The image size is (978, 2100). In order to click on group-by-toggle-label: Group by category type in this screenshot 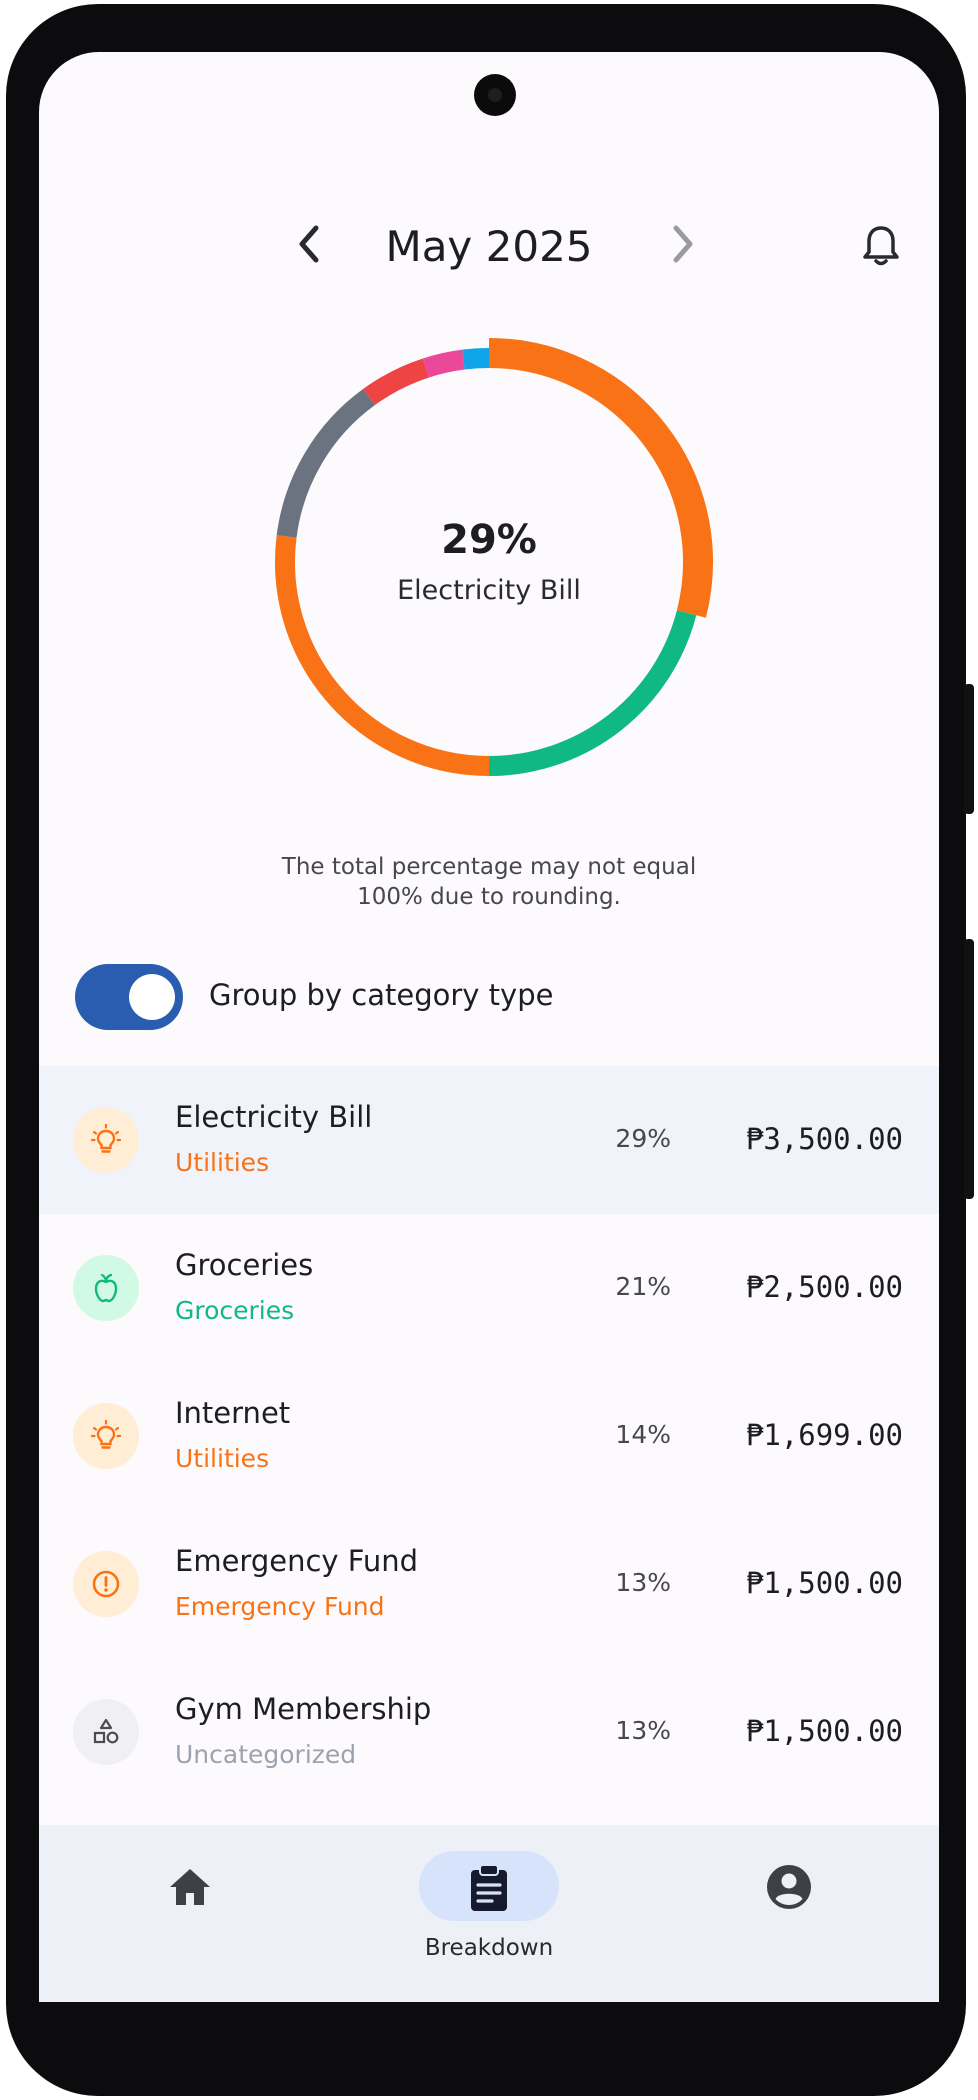, I will do `click(381, 995)`.